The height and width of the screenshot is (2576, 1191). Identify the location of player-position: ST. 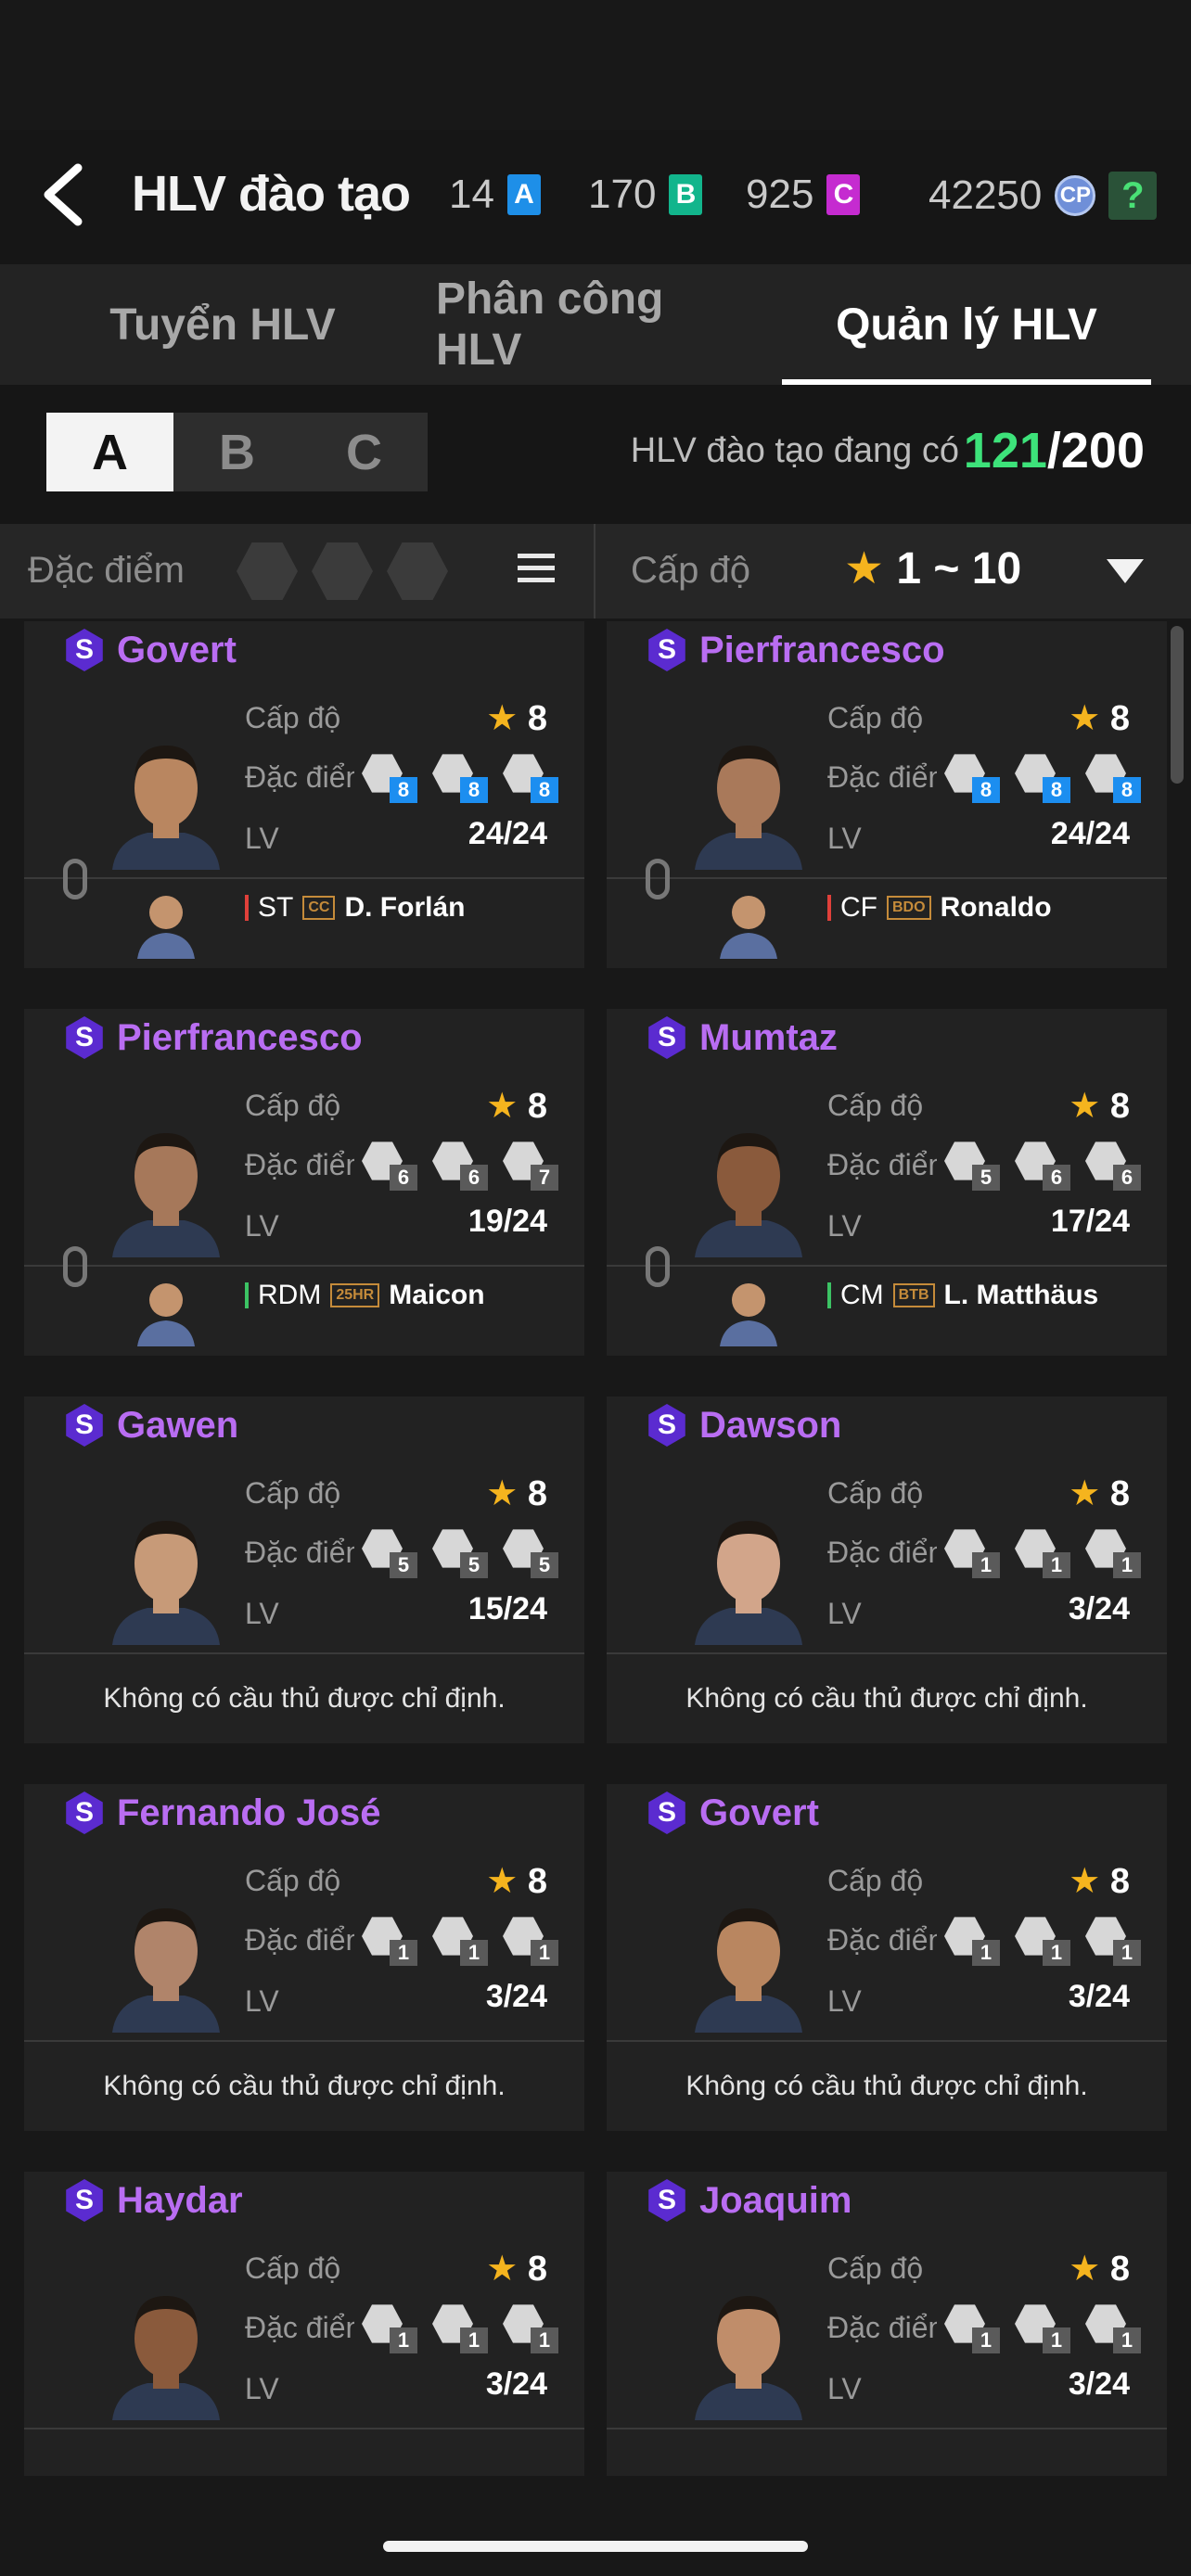
(276, 907).